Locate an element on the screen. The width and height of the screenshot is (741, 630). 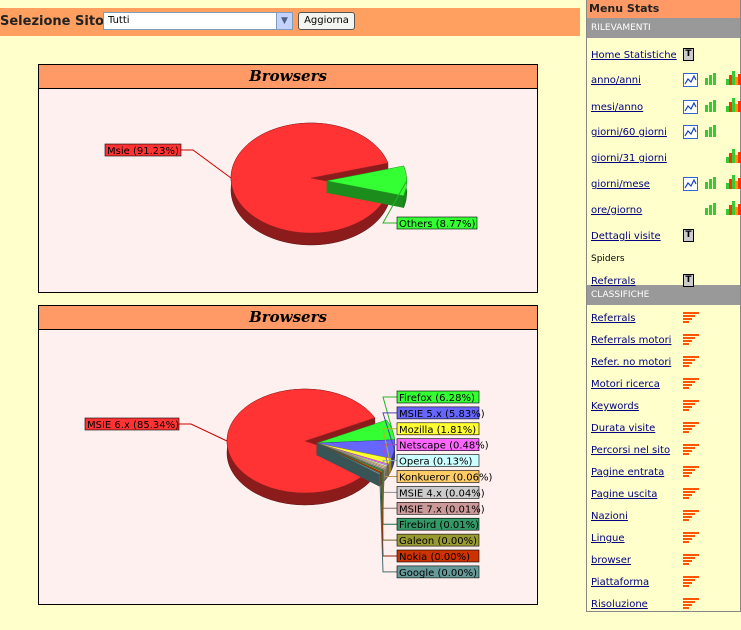
slice-label: Mozilla (1.81%) is located at coordinates (437, 430).